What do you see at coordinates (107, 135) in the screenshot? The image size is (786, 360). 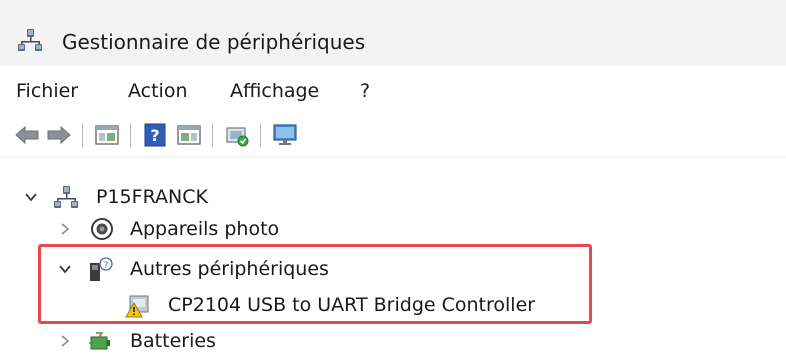 I see `show-hide-console-tree-icon` at bounding box center [107, 135].